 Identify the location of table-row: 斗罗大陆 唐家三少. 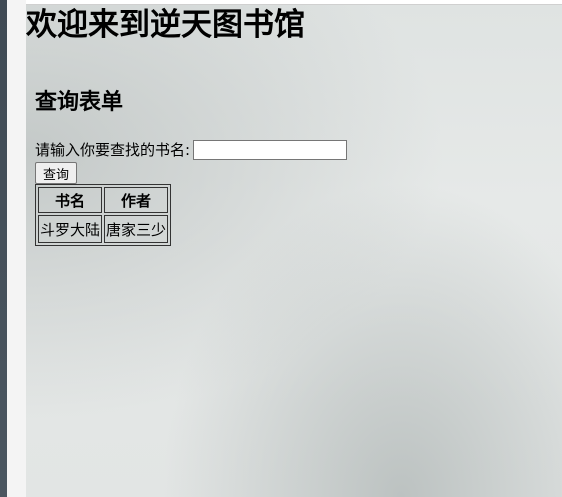
(103, 229).